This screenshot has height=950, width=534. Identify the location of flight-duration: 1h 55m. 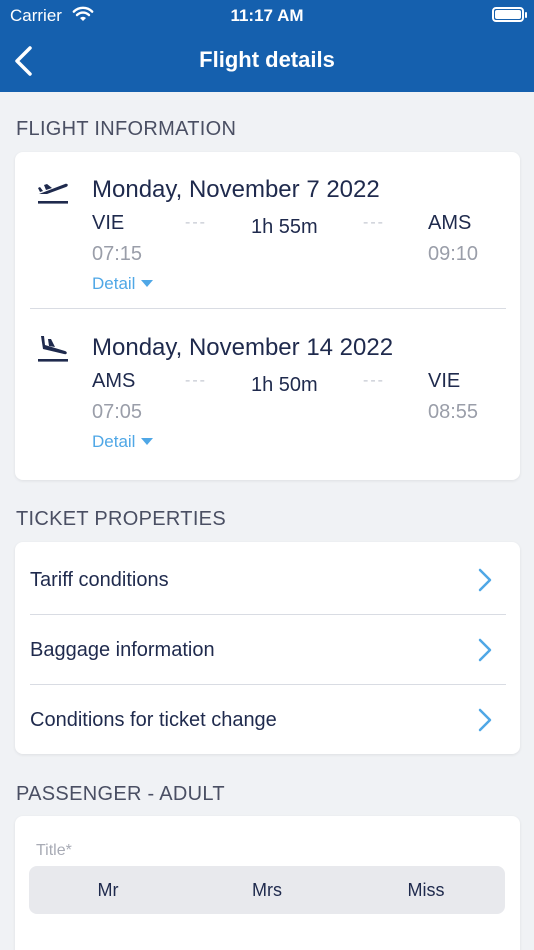
(284, 227).